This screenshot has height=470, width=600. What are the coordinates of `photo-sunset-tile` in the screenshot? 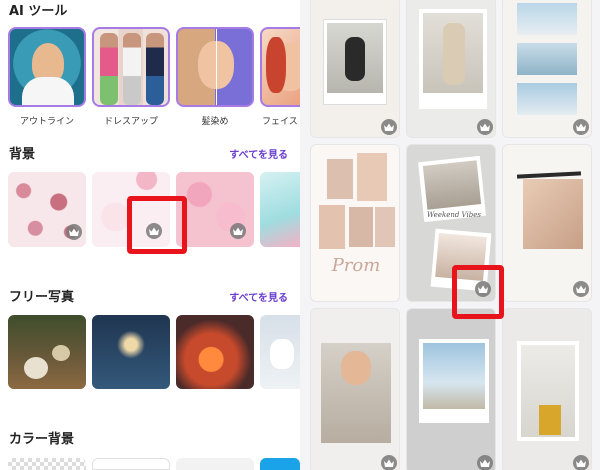 It's located at (215, 352).